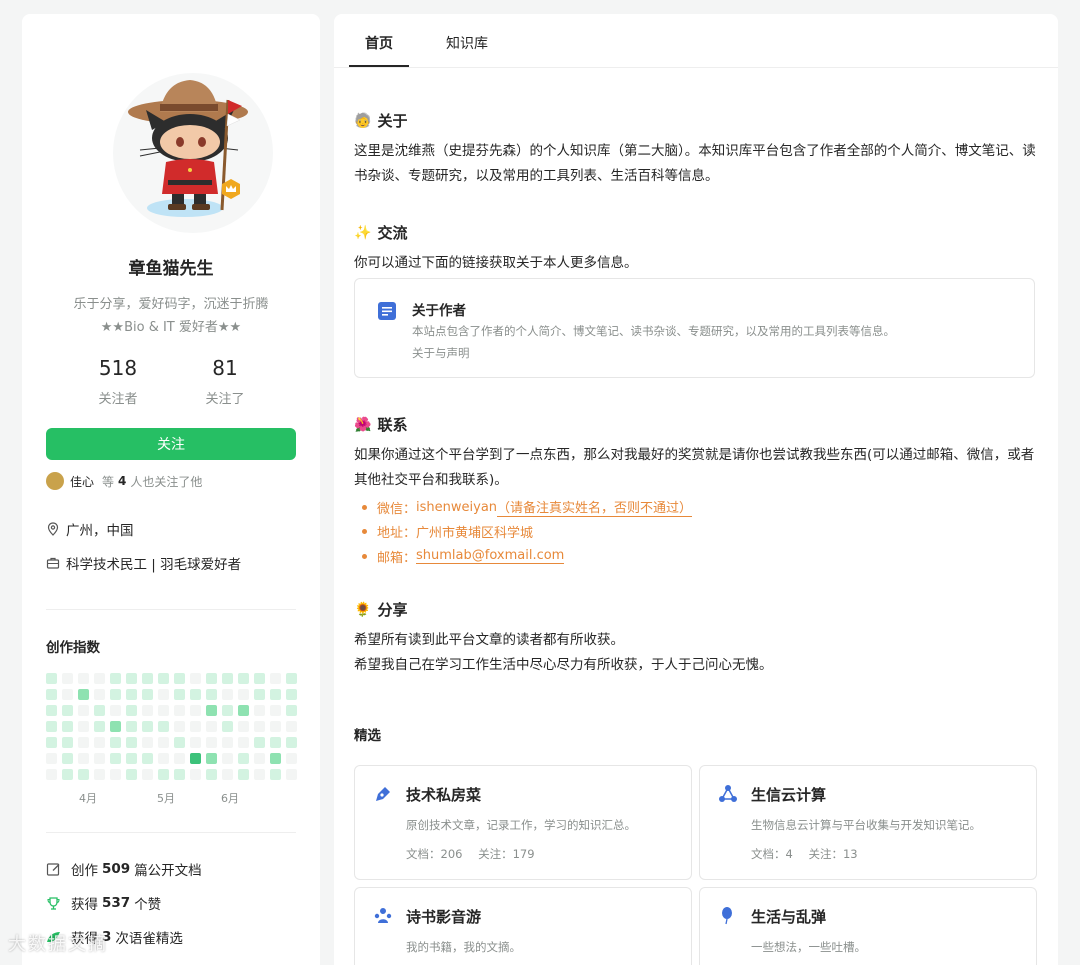  What do you see at coordinates (595, 507) in the screenshot?
I see `wechat-note-link: （请备注真实姓名，否则不通过）` at bounding box center [595, 507].